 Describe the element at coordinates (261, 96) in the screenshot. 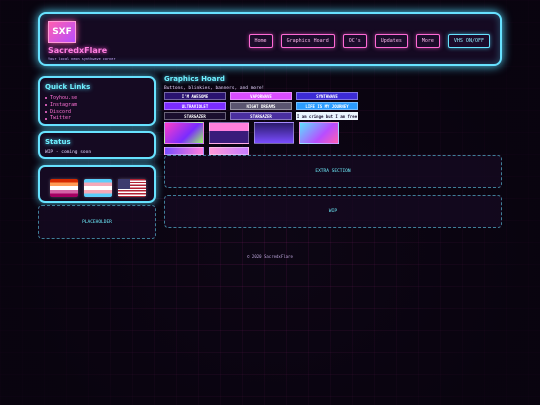

I see `graphic-button: VAPORWAVE` at that location.